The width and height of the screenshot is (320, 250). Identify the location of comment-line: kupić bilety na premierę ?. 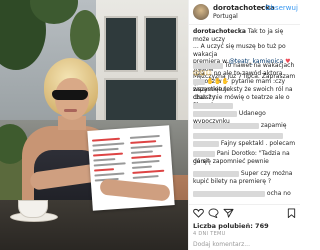
(246, 182).